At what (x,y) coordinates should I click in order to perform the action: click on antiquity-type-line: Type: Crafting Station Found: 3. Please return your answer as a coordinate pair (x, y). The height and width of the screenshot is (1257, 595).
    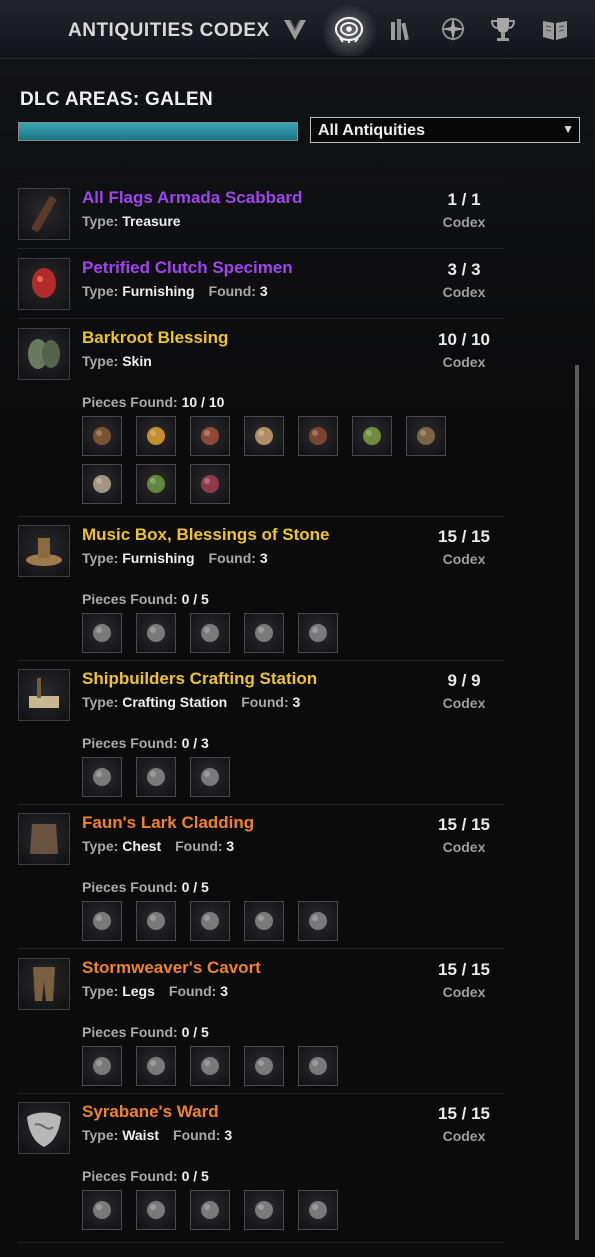
    Looking at the image, I should click on (191, 702).